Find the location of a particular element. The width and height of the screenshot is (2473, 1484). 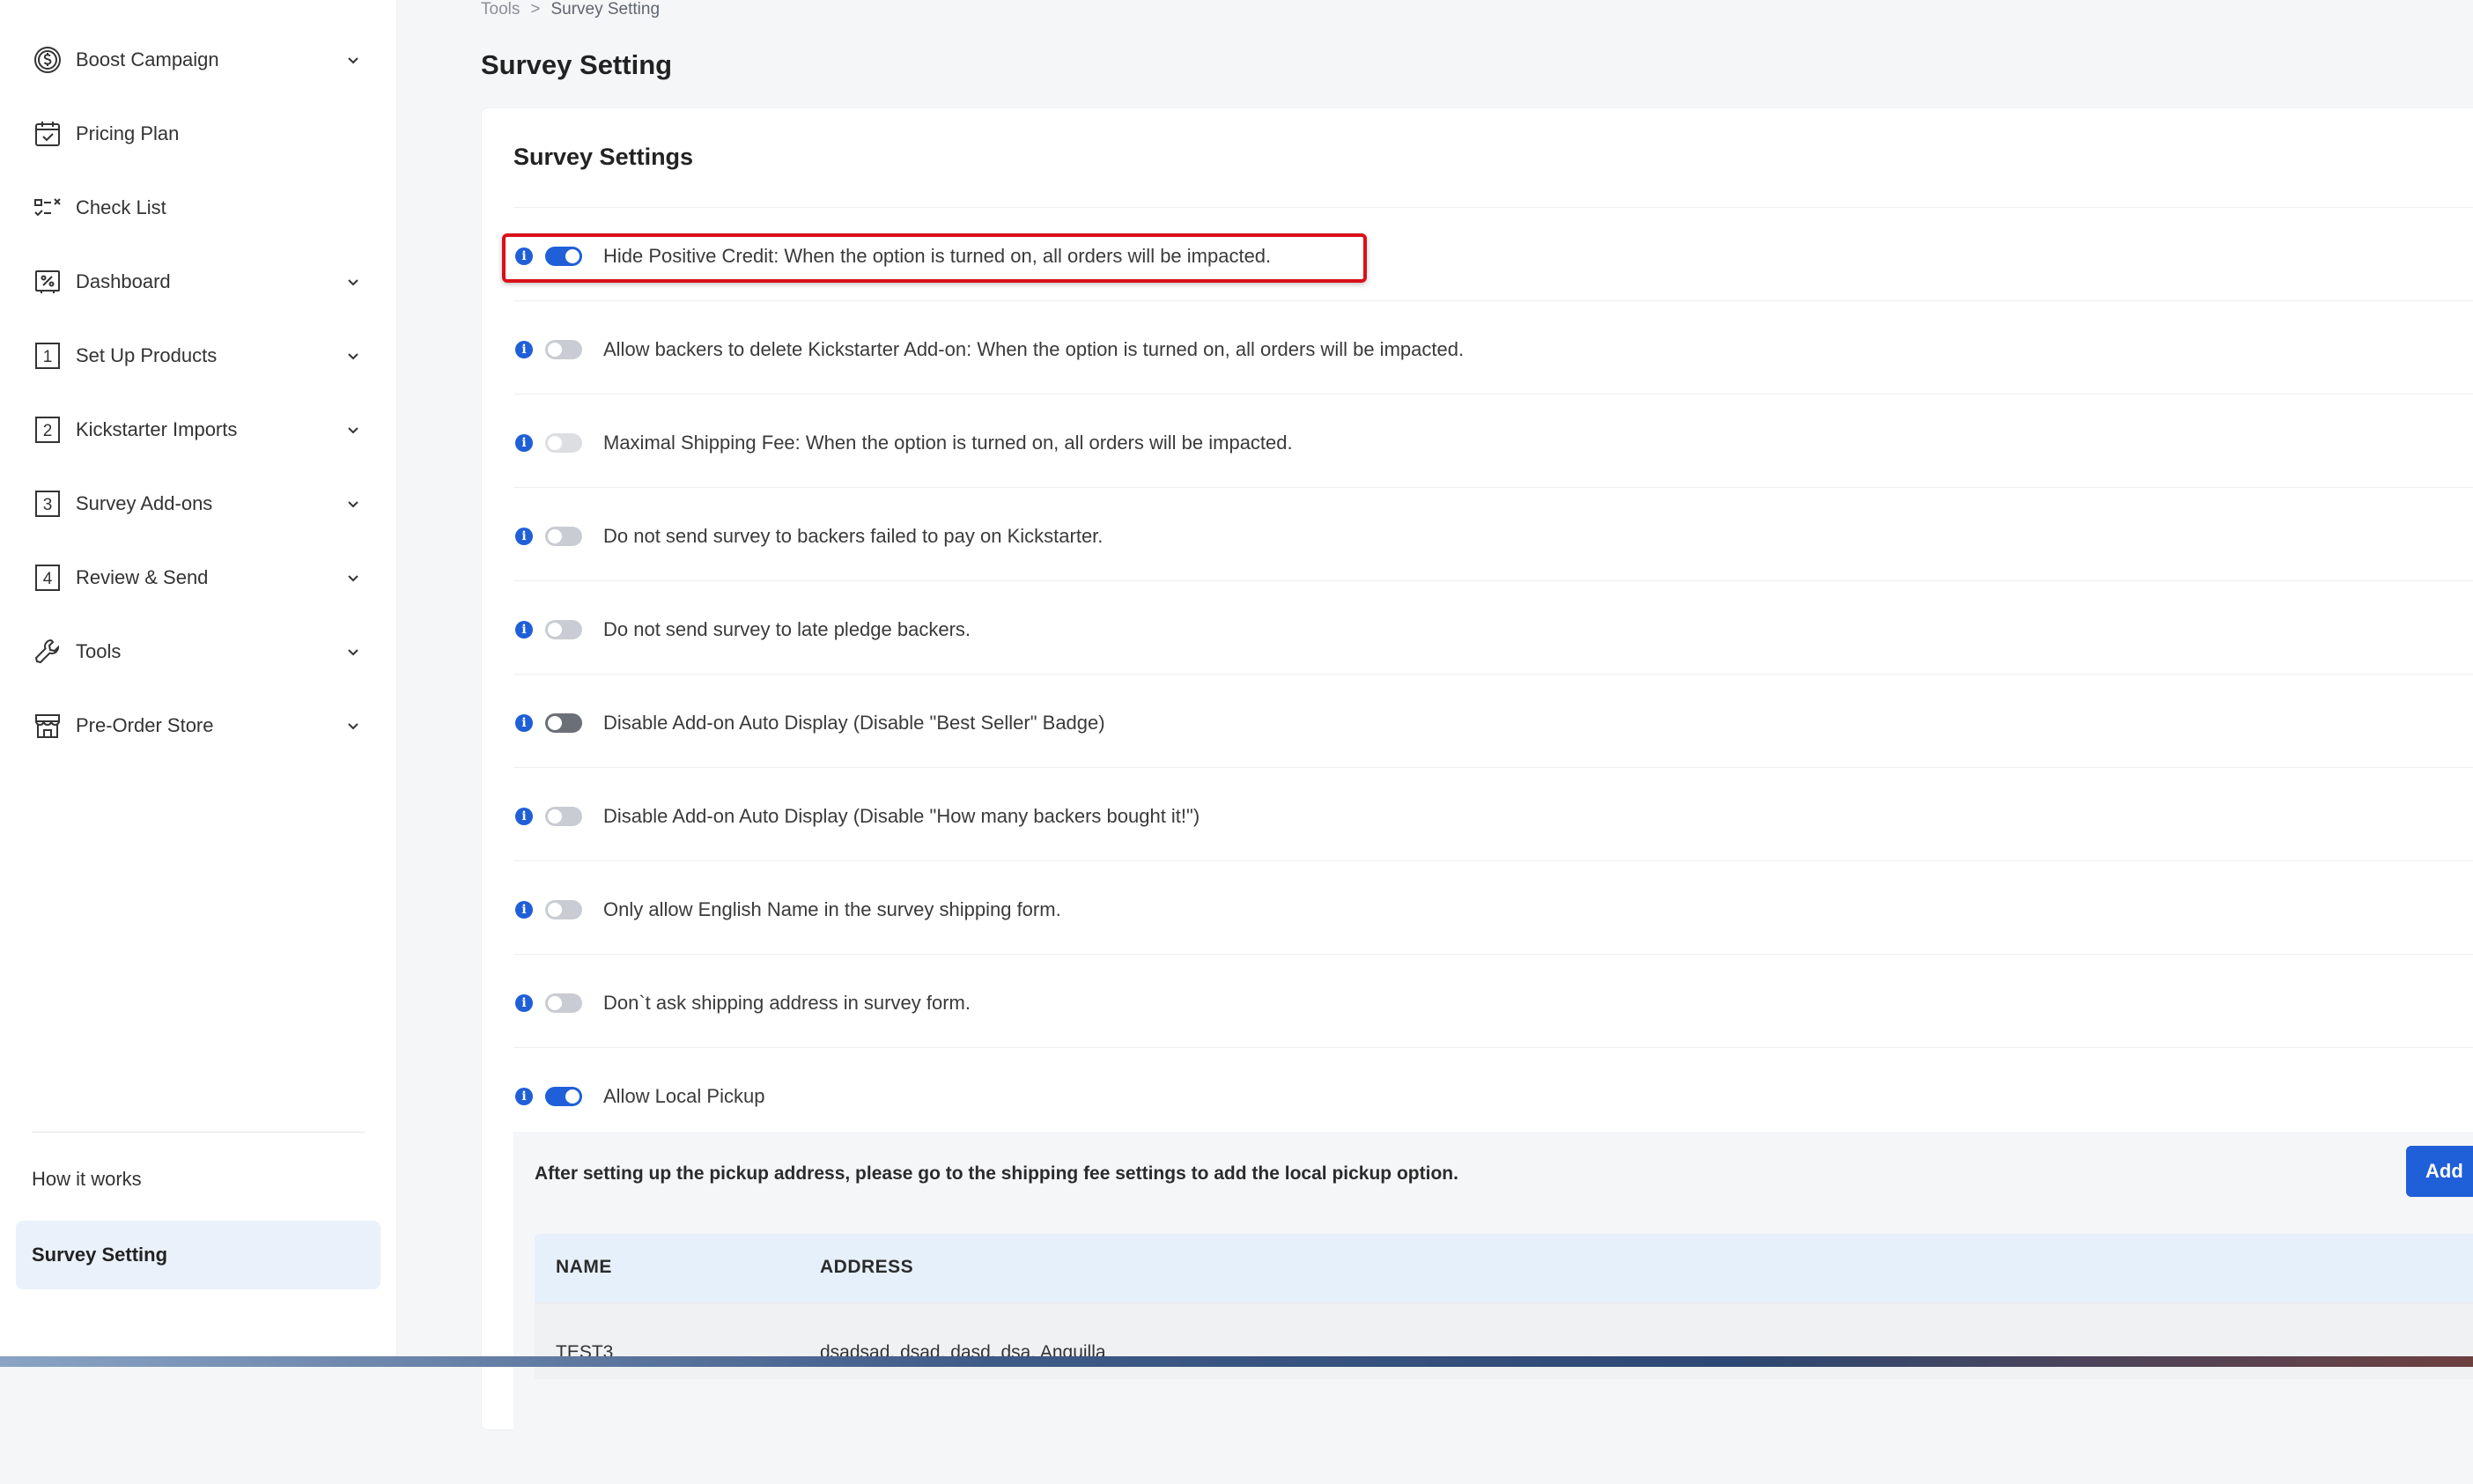

sidebar-item-label: Boost Campaign is located at coordinates (147, 59).